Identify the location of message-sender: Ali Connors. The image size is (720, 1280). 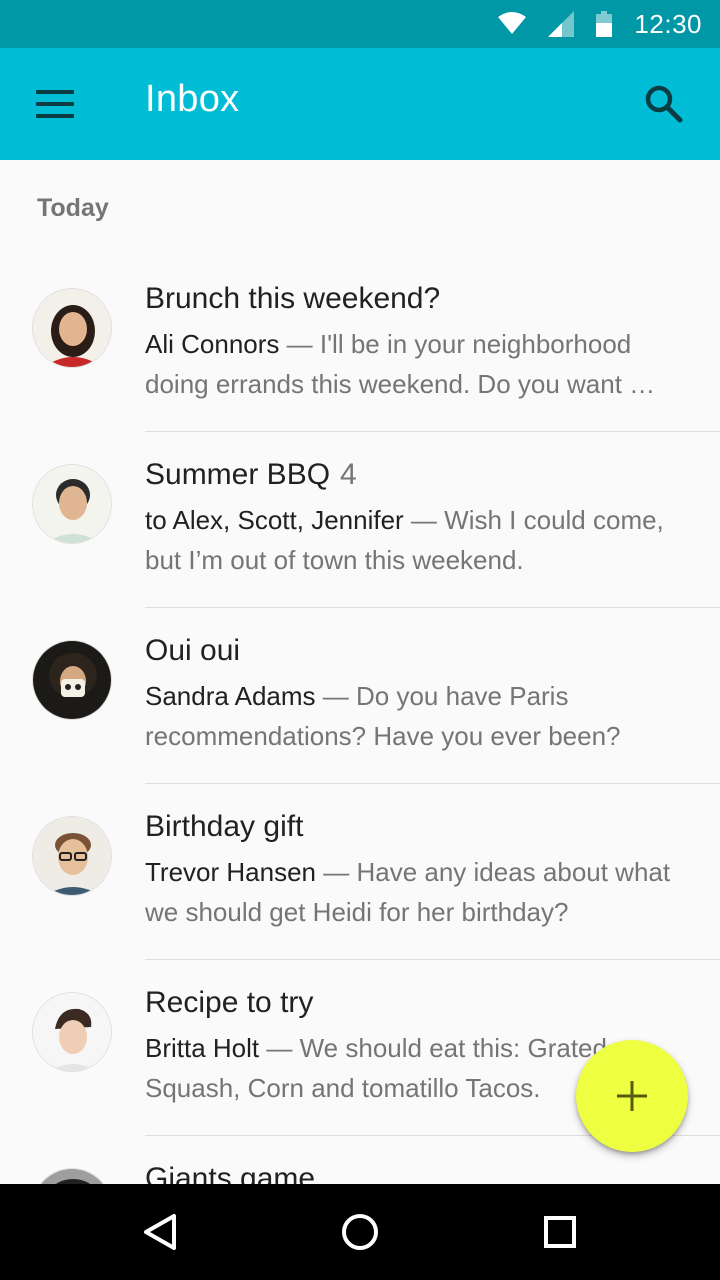
(212, 344).